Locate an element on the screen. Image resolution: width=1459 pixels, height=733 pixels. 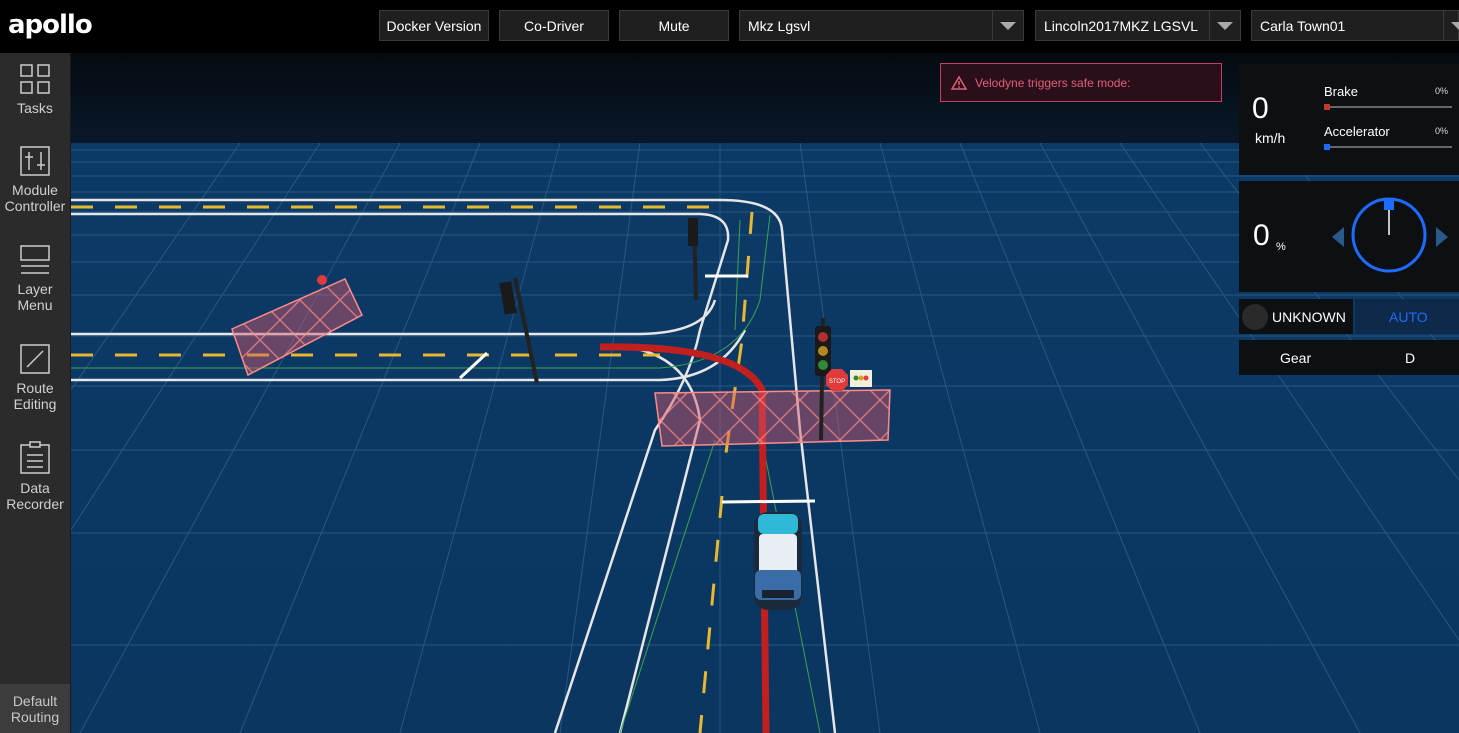
clipboard-icon is located at coordinates (35, 457).